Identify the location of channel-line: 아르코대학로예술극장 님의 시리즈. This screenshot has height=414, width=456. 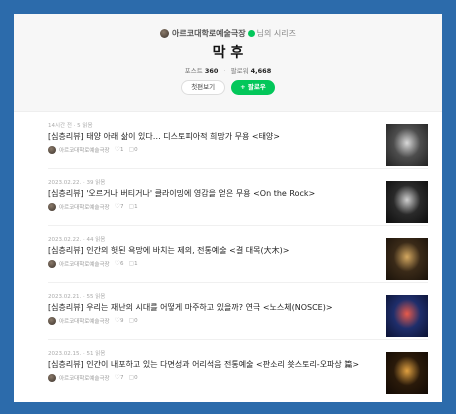
(228, 33).